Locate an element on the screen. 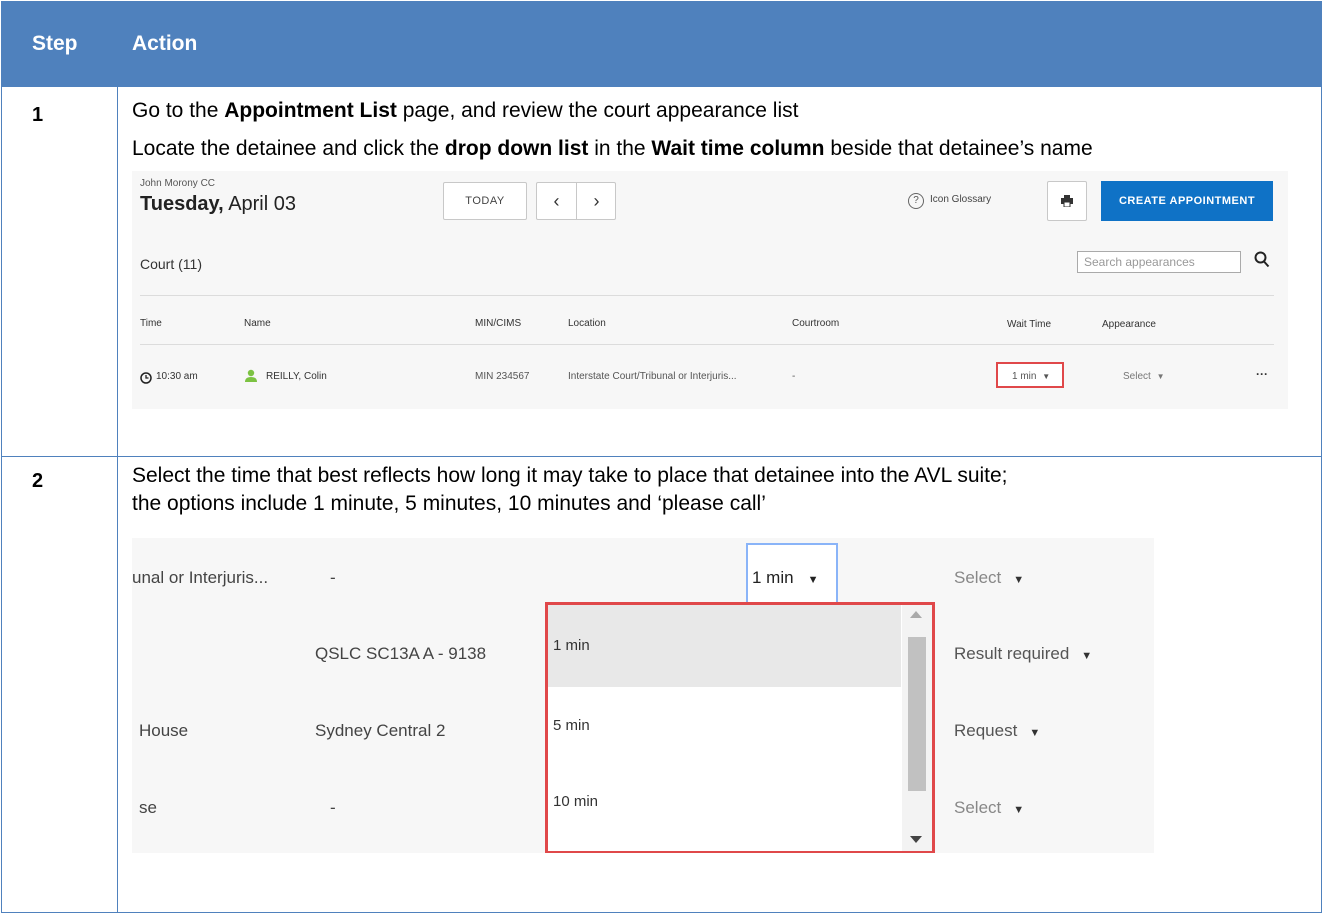 This screenshot has height=913, width=1322. header-step: Step is located at coordinates (59, 44).